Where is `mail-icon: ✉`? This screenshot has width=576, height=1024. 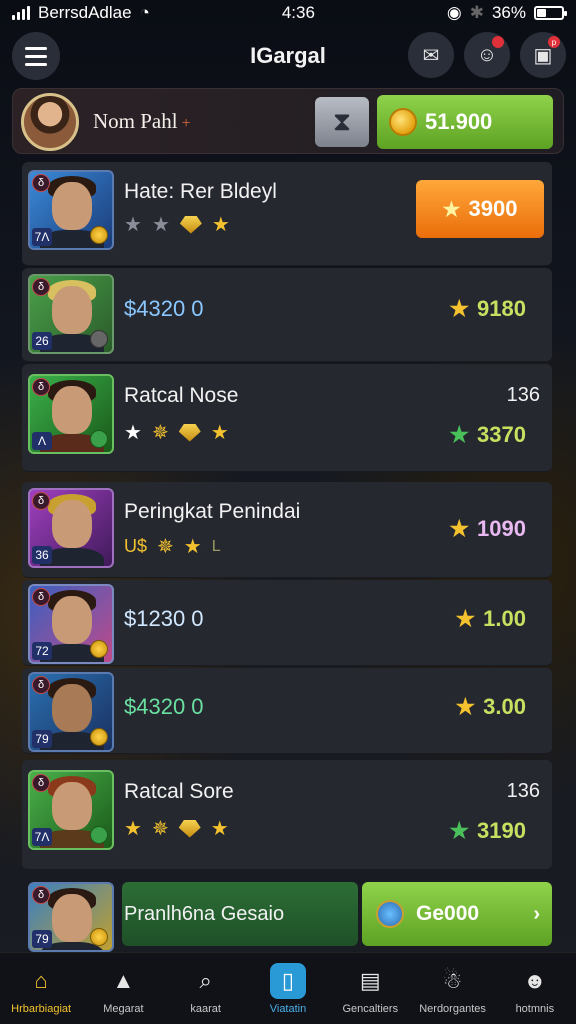 mail-icon: ✉ is located at coordinates (431, 55).